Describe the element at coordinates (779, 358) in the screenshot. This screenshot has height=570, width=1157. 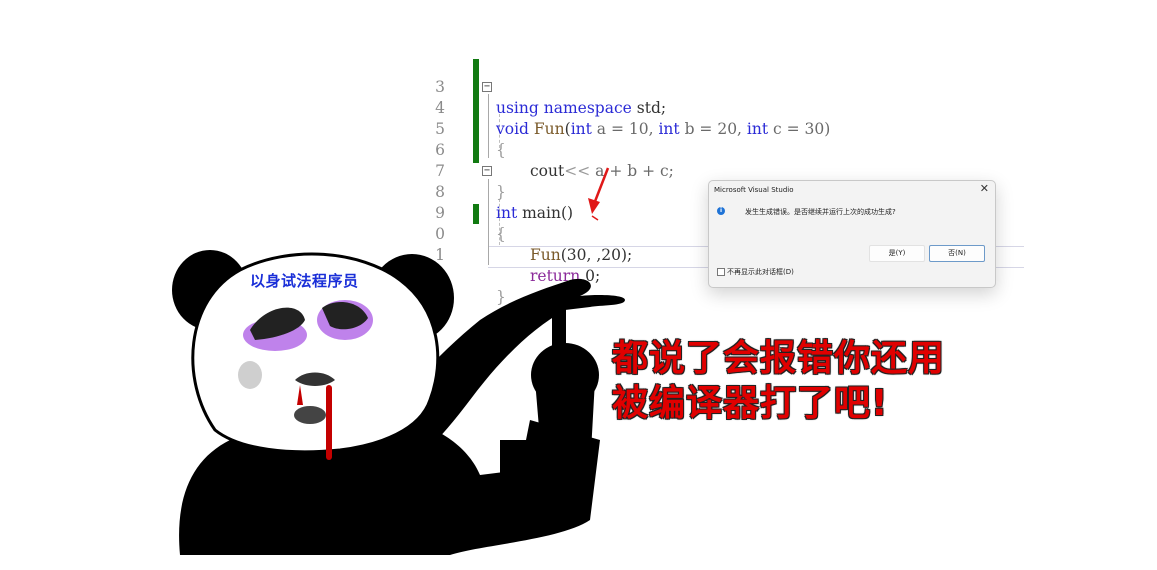
I see `caption-line-1: 都说了会报错你还用` at that location.